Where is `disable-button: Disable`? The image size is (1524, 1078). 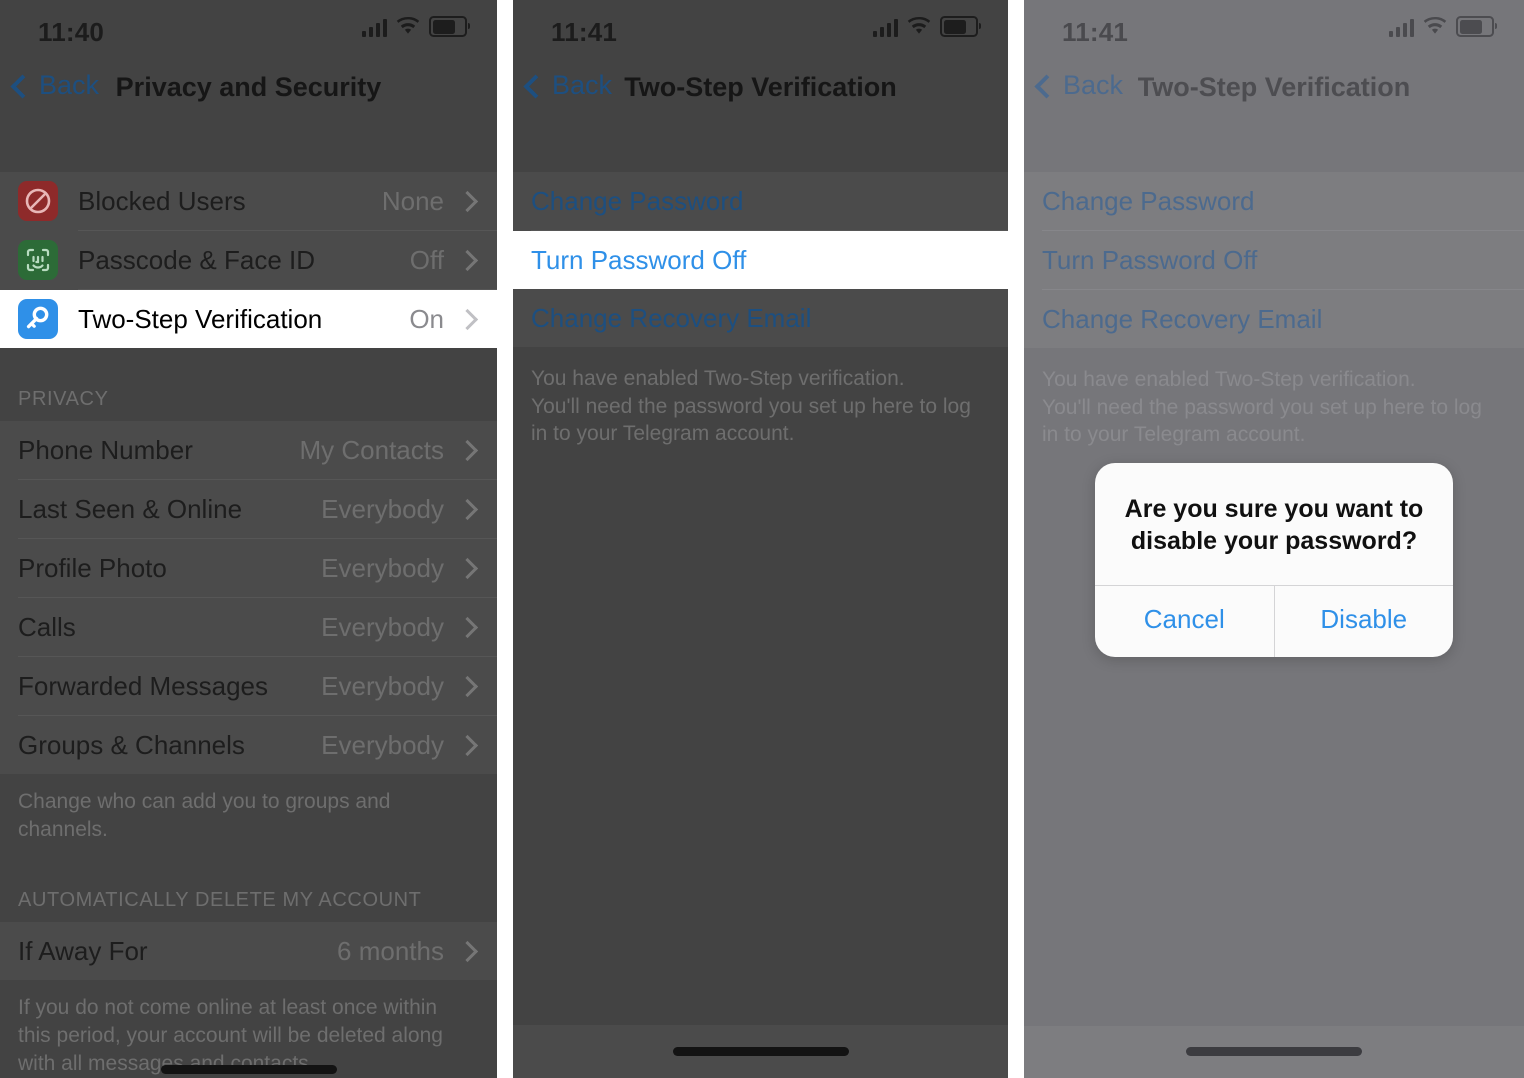
disable-button: Disable is located at coordinates (1364, 621).